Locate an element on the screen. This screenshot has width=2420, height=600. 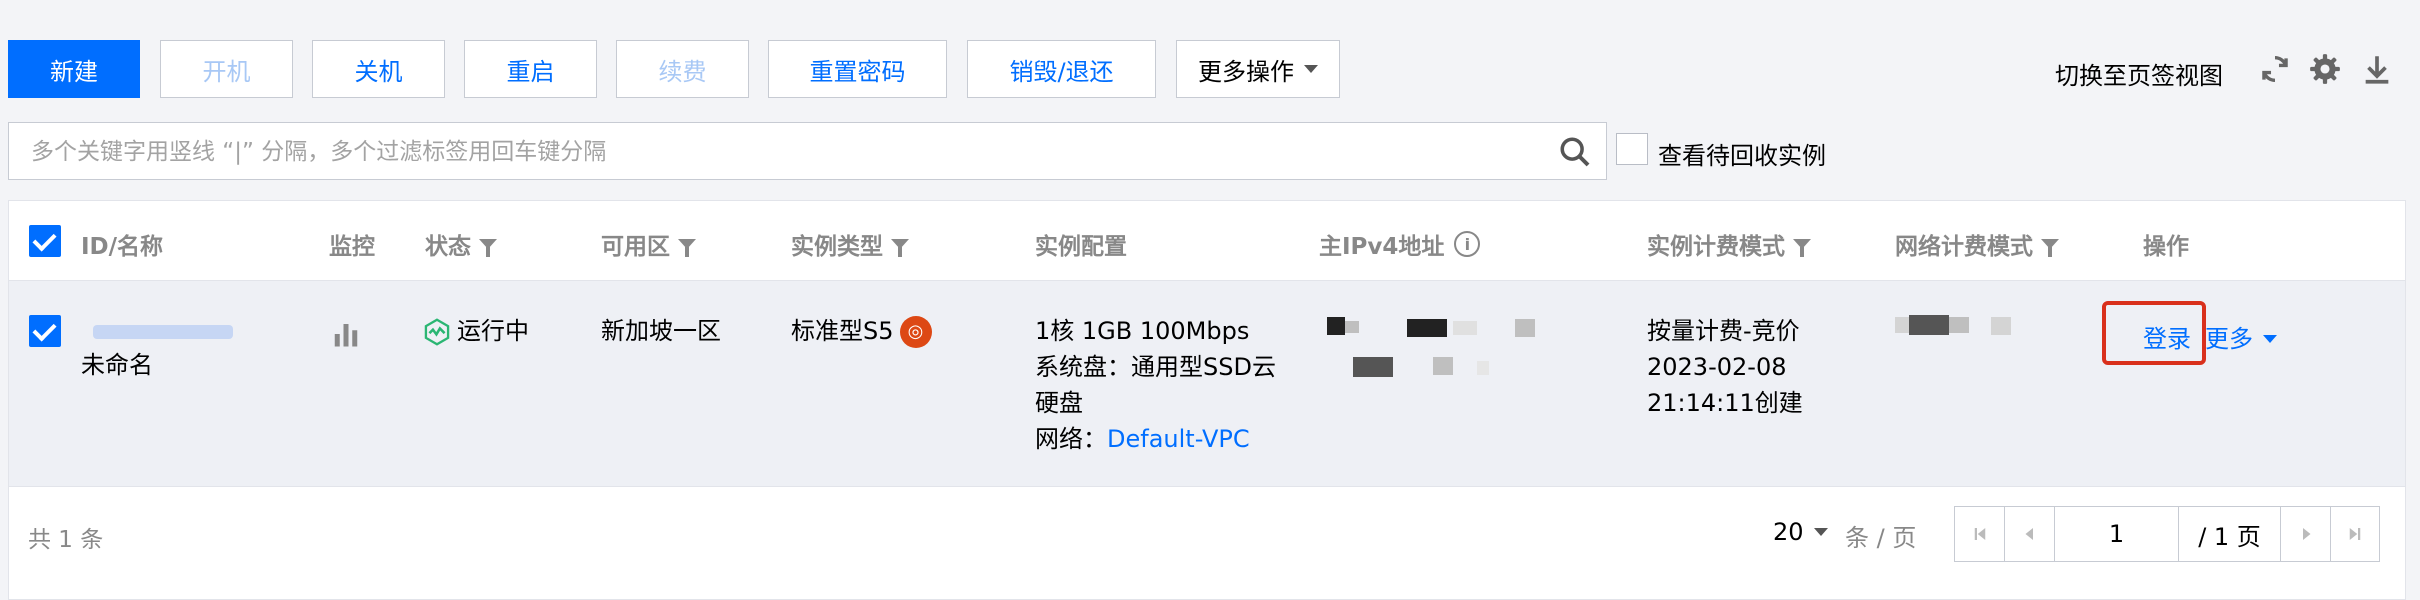
ubuntu-icon: ◎ is located at coordinates (915, 332).